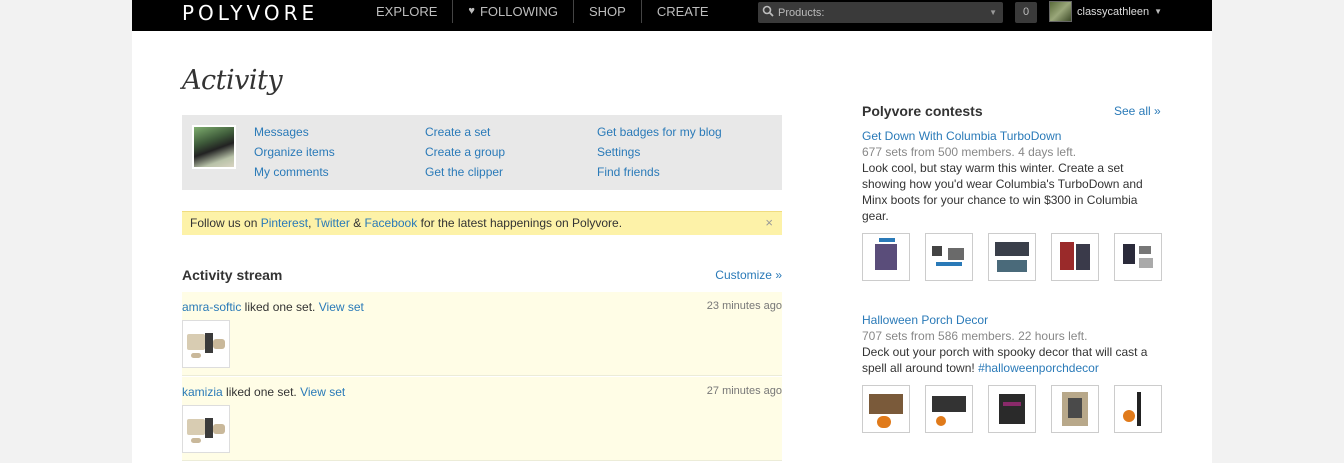  I want to click on search-category-select: Products:, so click(883, 13).